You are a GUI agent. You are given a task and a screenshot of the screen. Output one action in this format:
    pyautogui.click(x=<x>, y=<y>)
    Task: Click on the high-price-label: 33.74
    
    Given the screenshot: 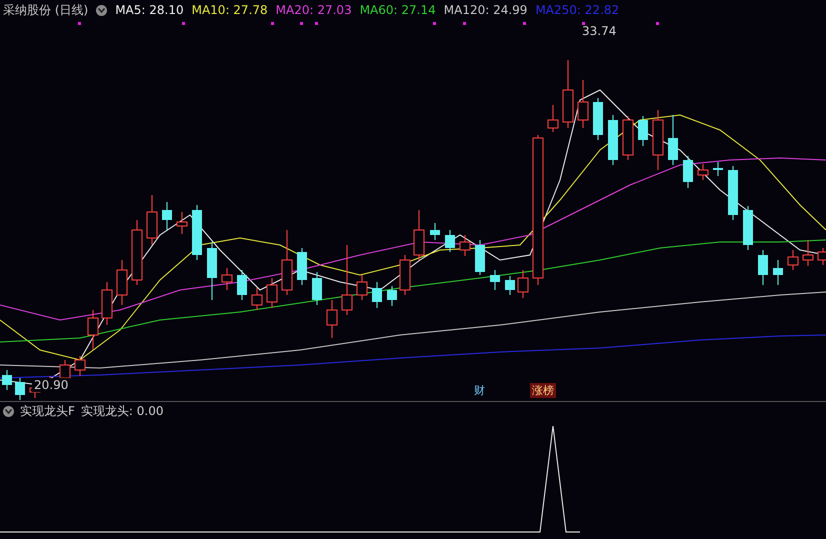 What is the action you would take?
    pyautogui.click(x=599, y=31)
    